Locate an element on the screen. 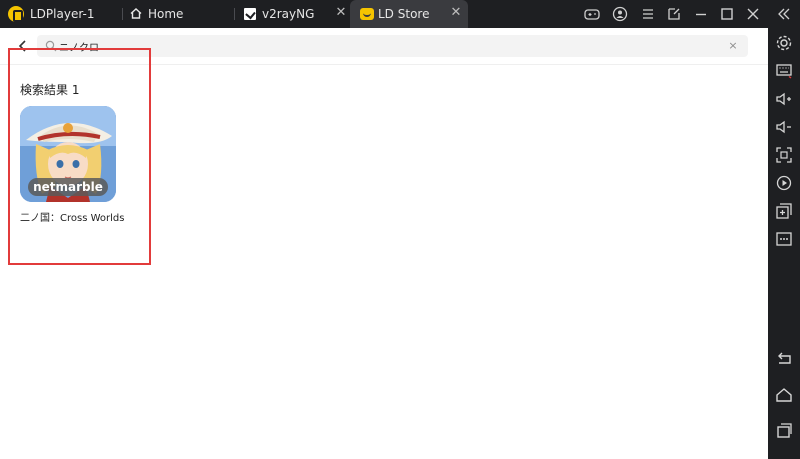  maximize-icon is located at coordinates (727, 14).